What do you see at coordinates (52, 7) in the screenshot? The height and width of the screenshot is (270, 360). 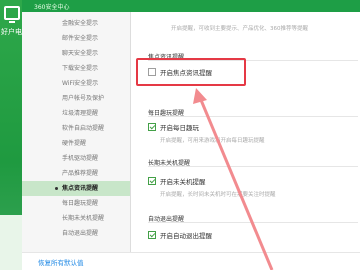 I see `window-title: 360安全中心` at bounding box center [52, 7].